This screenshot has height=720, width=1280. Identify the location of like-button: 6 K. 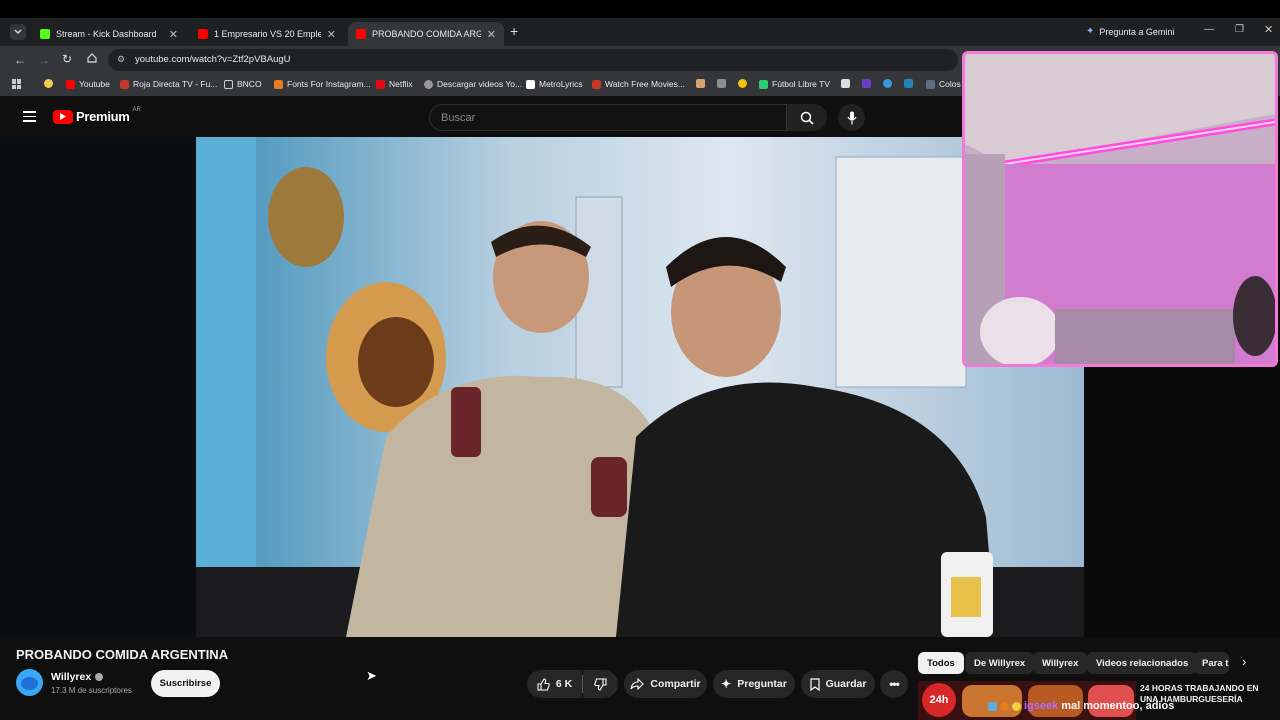
(554, 684).